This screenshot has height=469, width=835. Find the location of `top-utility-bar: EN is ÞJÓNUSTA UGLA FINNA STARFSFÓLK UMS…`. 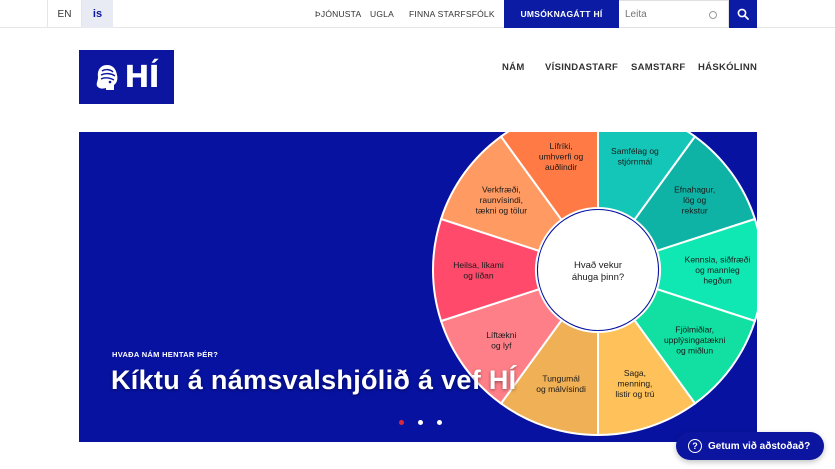

top-utility-bar: EN is ÞJÓNUSTA UGLA FINNA STARFSFÓLK UMS… is located at coordinates (417, 14).